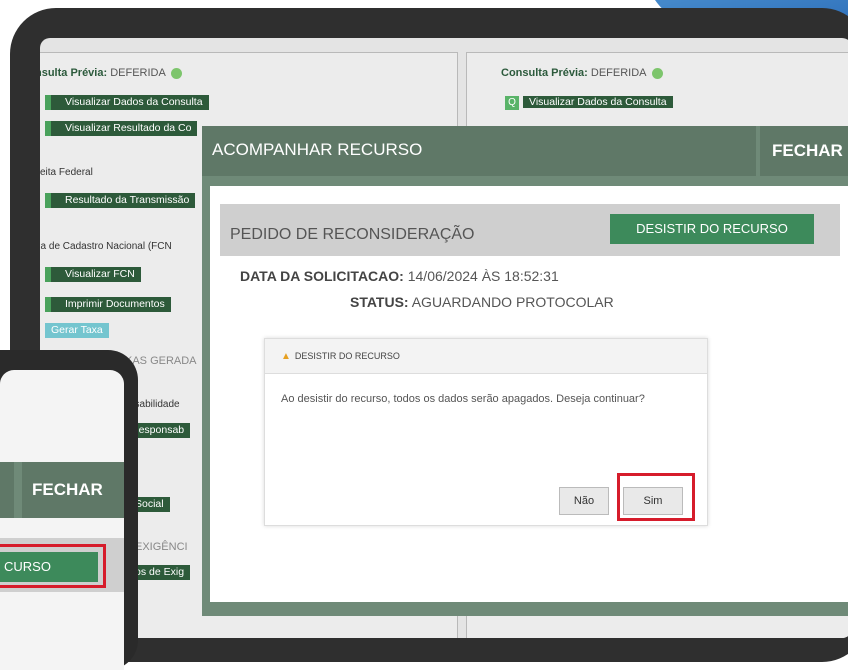 This screenshot has width=848, height=670. What do you see at coordinates (347, 356) in the screenshot?
I see `dialog-title-text: DESISTIR DO RECURSO` at bounding box center [347, 356].